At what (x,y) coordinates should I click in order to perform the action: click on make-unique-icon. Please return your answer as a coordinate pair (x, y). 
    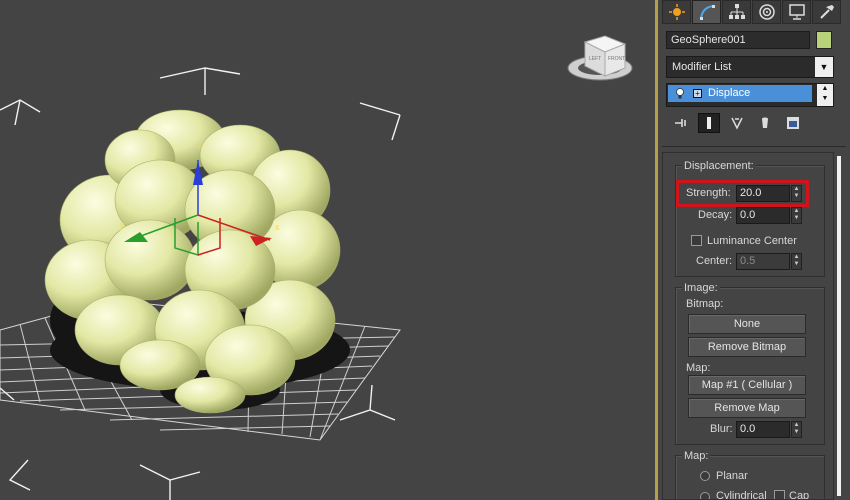
    Looking at the image, I should click on (737, 123).